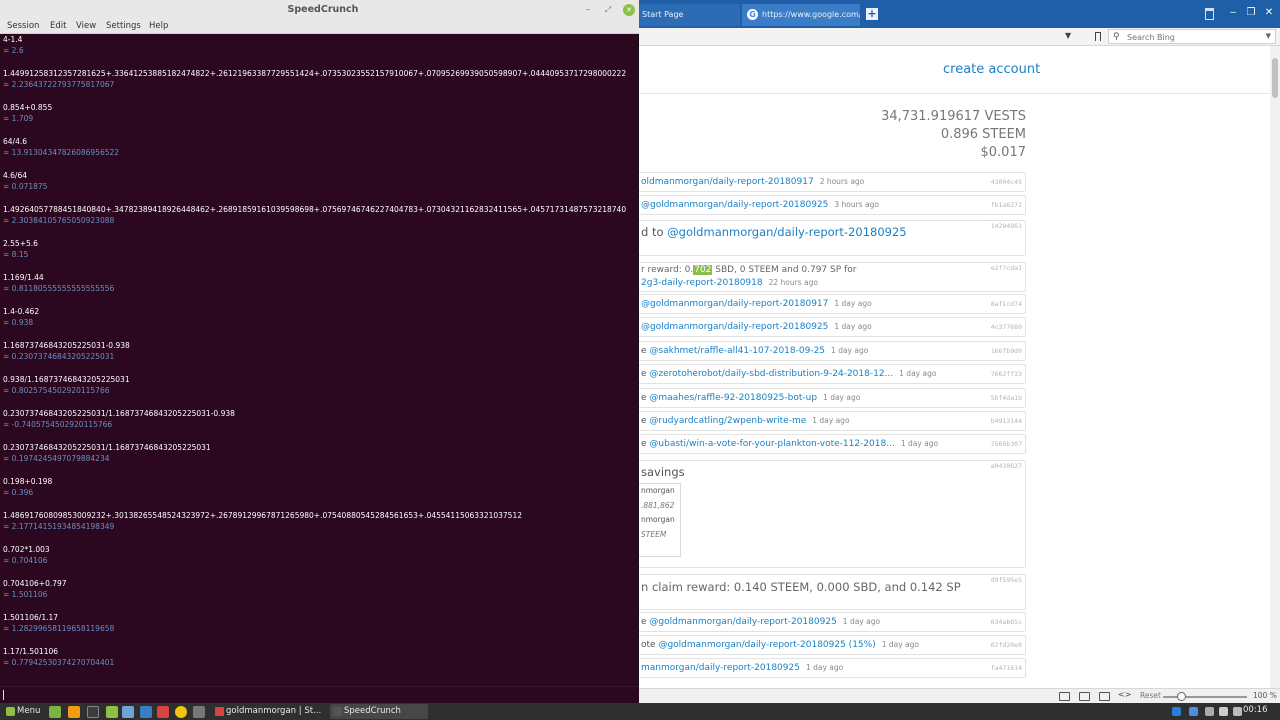 This screenshot has height=720, width=1280. Describe the element at coordinates (1006, 668) in the screenshot. I see `activity-hash: fa471614` at that location.